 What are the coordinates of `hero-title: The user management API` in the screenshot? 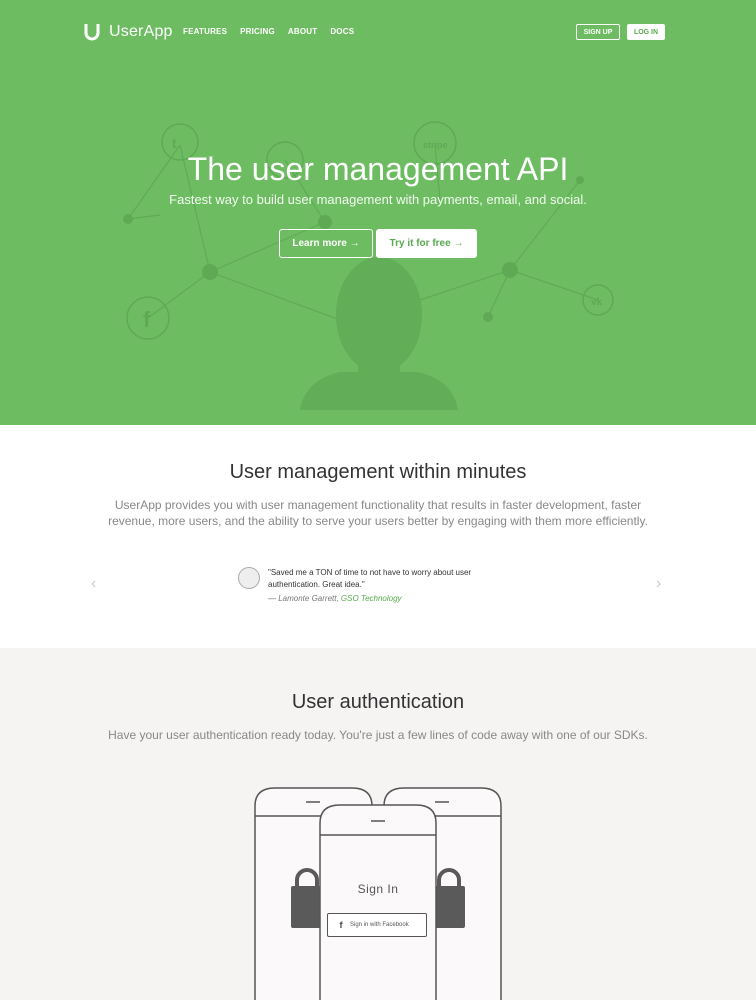 It's located at (378, 169).